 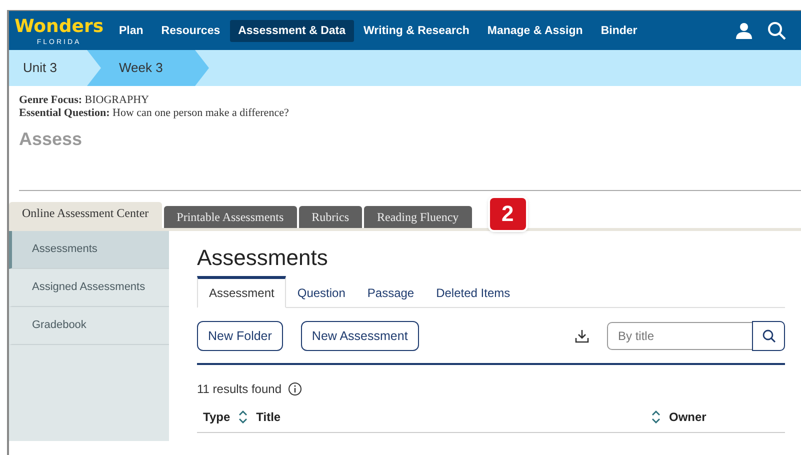 What do you see at coordinates (51, 139) in the screenshot?
I see `page-title: Assess` at bounding box center [51, 139].